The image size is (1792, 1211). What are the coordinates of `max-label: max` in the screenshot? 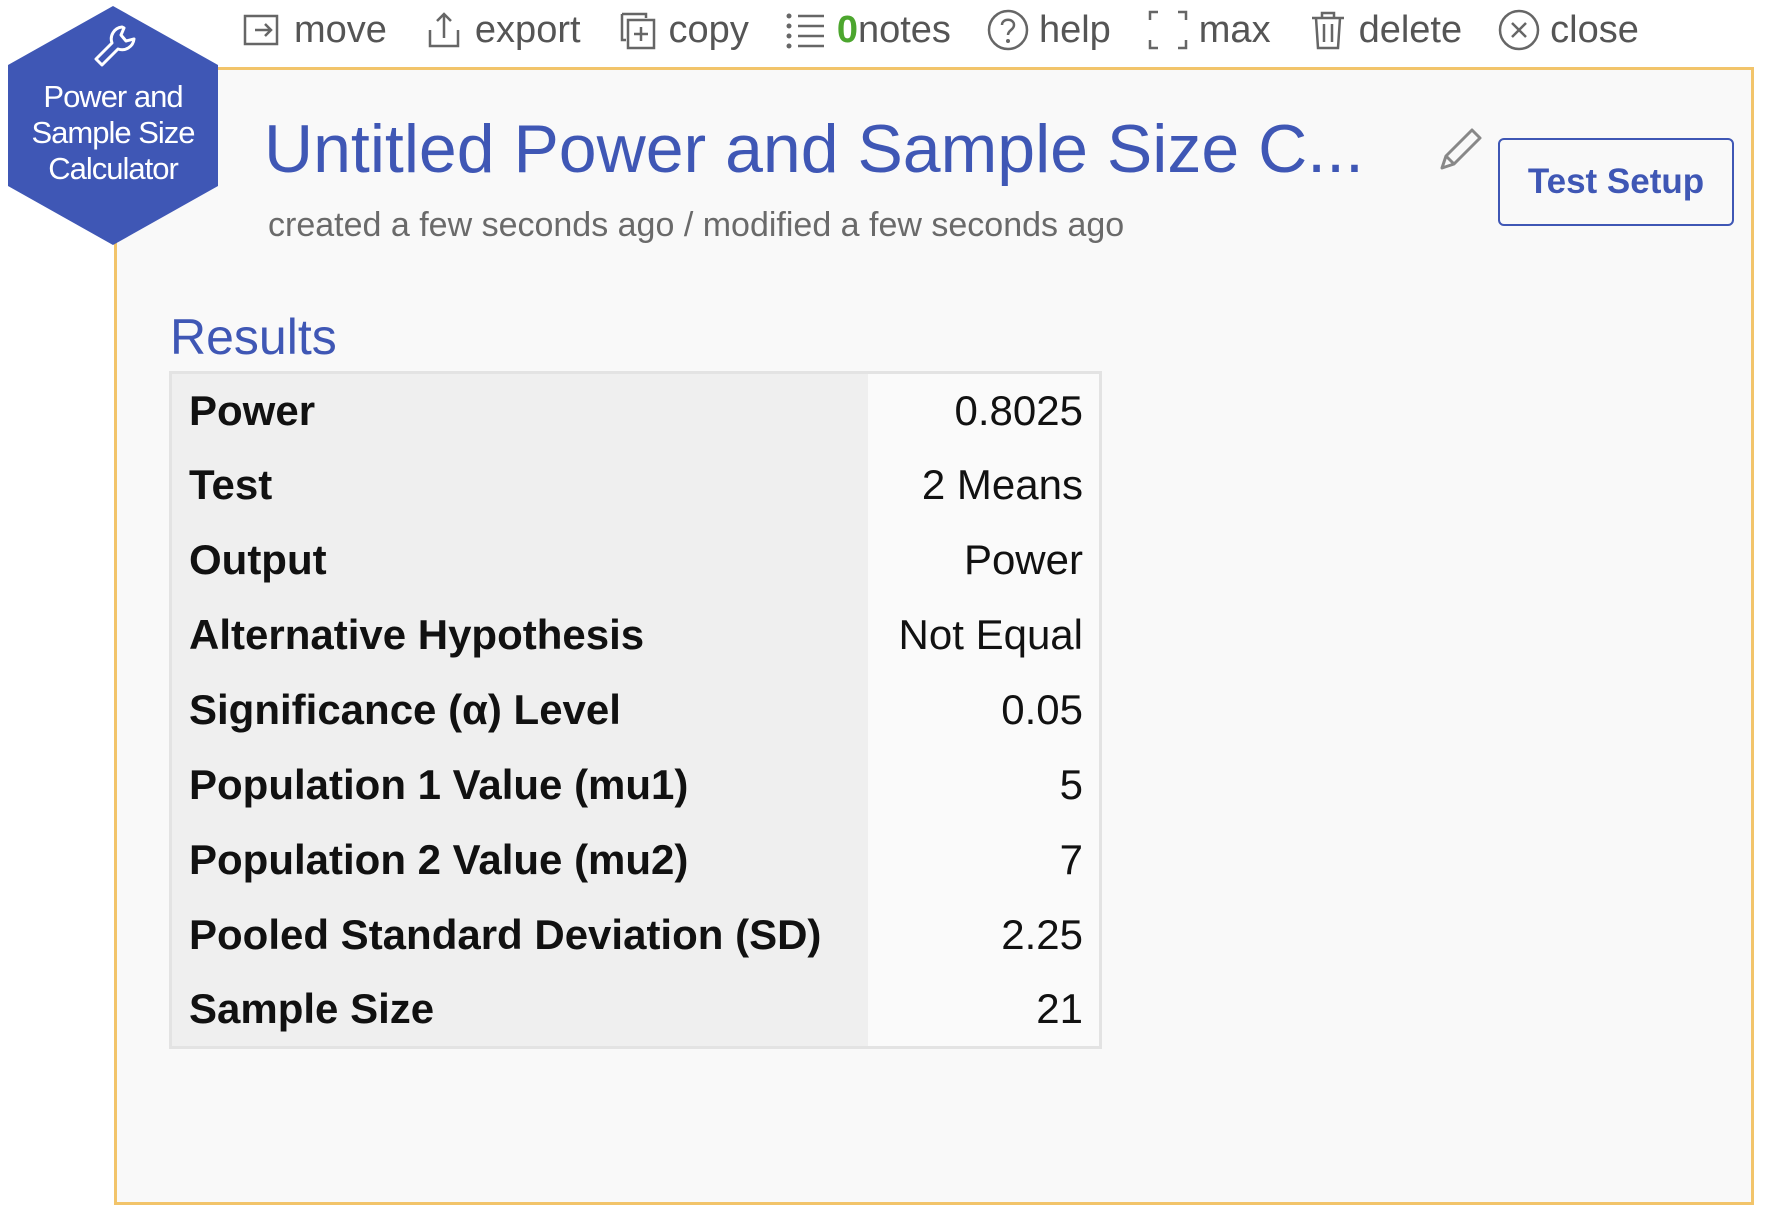 It's located at (1234, 29).